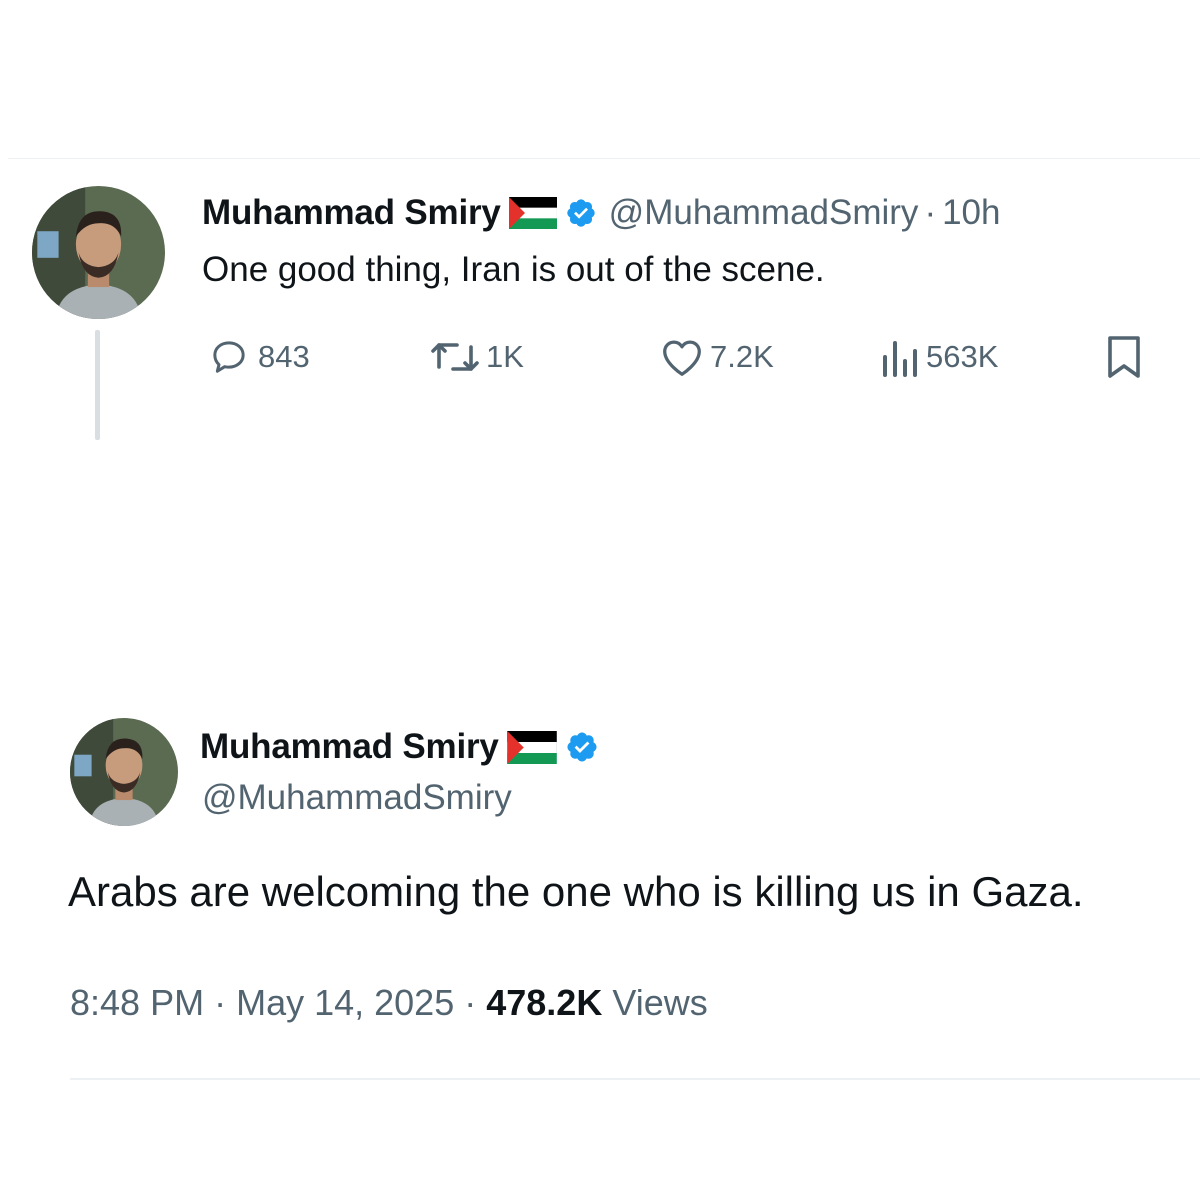 Image resolution: width=1200 pixels, height=1200 pixels. Describe the element at coordinates (635, 1079) in the screenshot. I see `bottom-divider` at that location.